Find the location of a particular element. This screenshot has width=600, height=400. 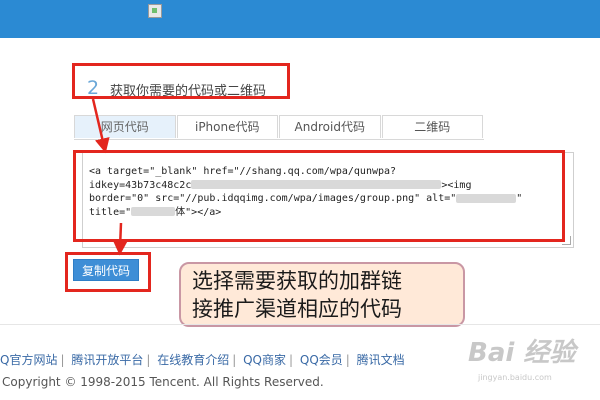

tab-iphone-code: iPhone代码 is located at coordinates (227, 126).